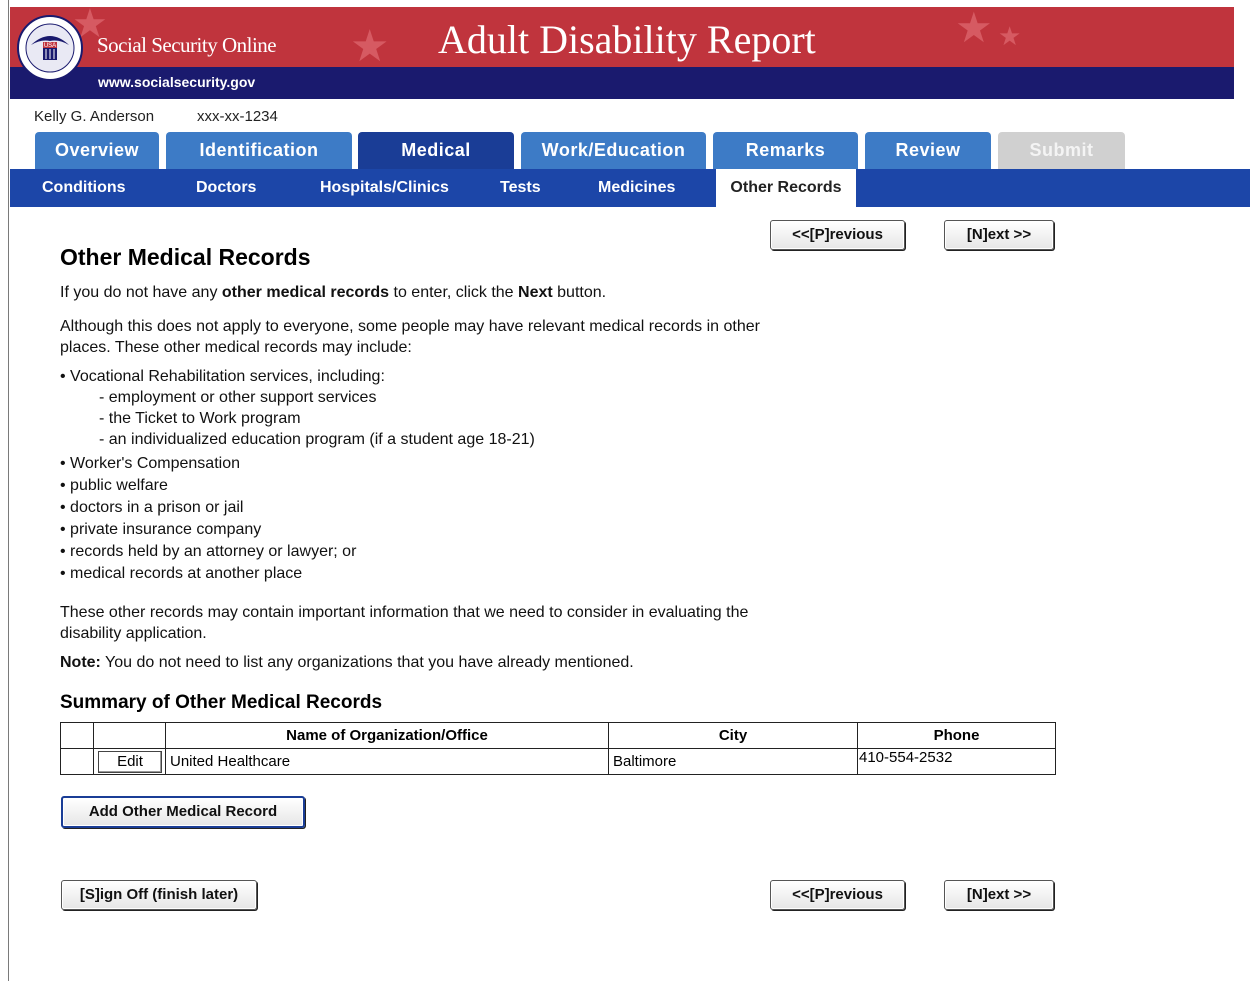 Image resolution: width=1250 pixels, height=981 pixels. What do you see at coordinates (187, 45) in the screenshot?
I see `brand-name: Social Security Online` at bounding box center [187, 45].